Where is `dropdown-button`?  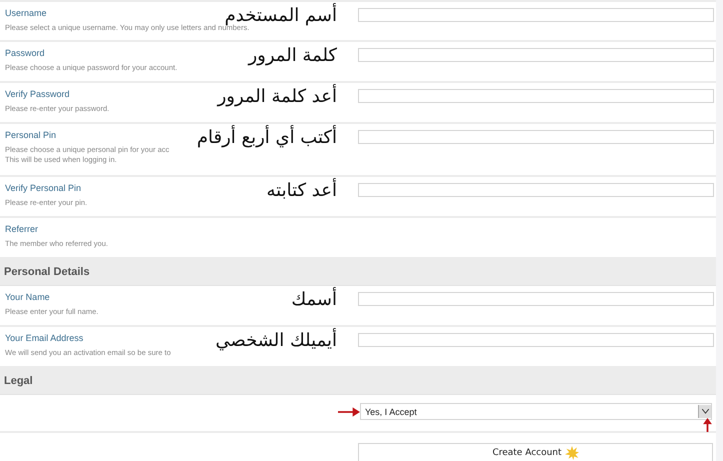 dropdown-button is located at coordinates (704, 411).